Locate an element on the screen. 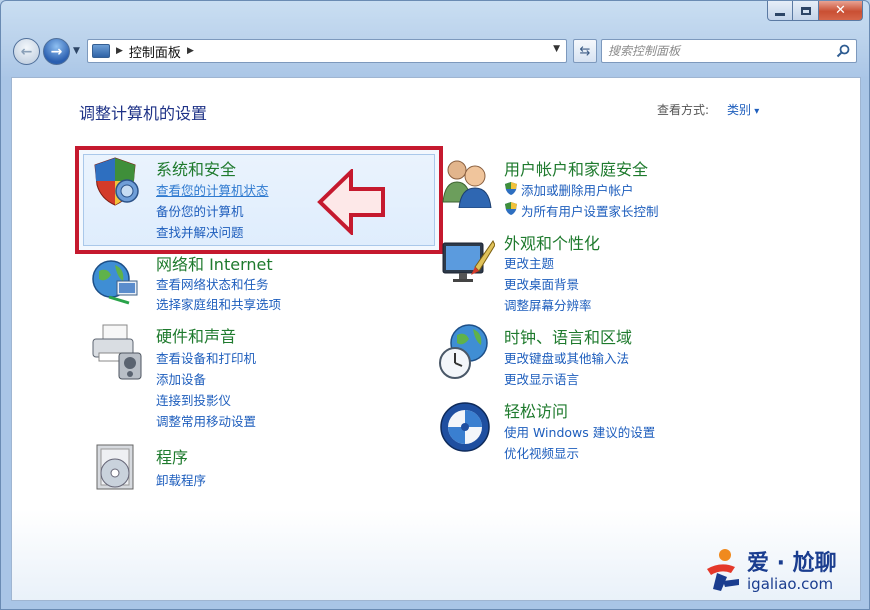 This screenshot has height=610, width=870. link-find-fix-problems: 查找并解决问题 is located at coordinates (200, 231).